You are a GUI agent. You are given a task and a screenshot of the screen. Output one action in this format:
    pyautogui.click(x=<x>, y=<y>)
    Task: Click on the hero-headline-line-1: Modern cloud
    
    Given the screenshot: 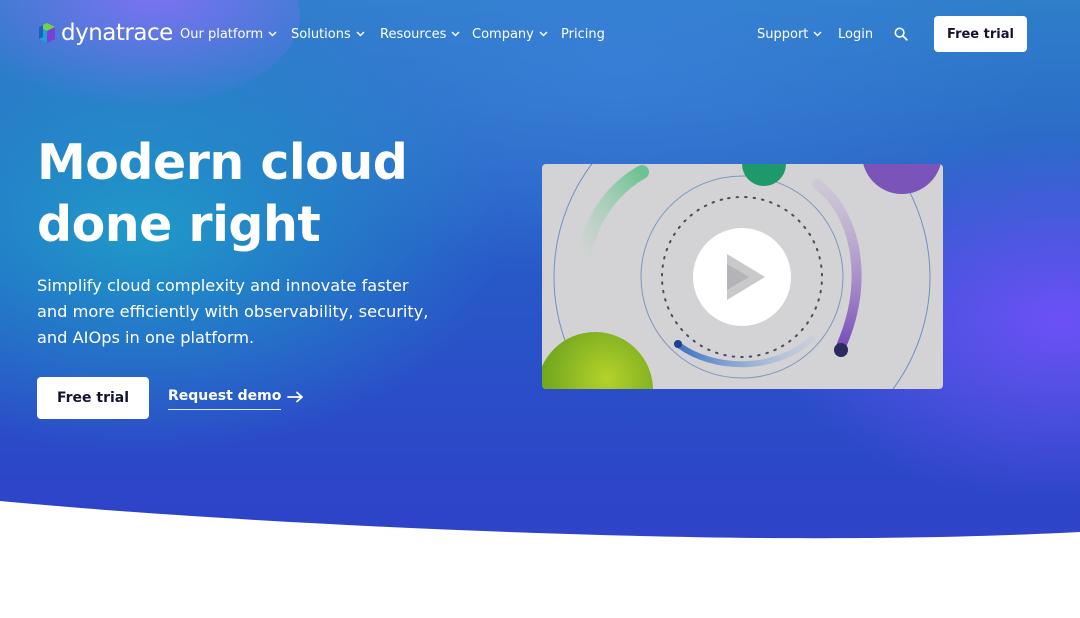 What is the action you would take?
    pyautogui.click(x=222, y=162)
    